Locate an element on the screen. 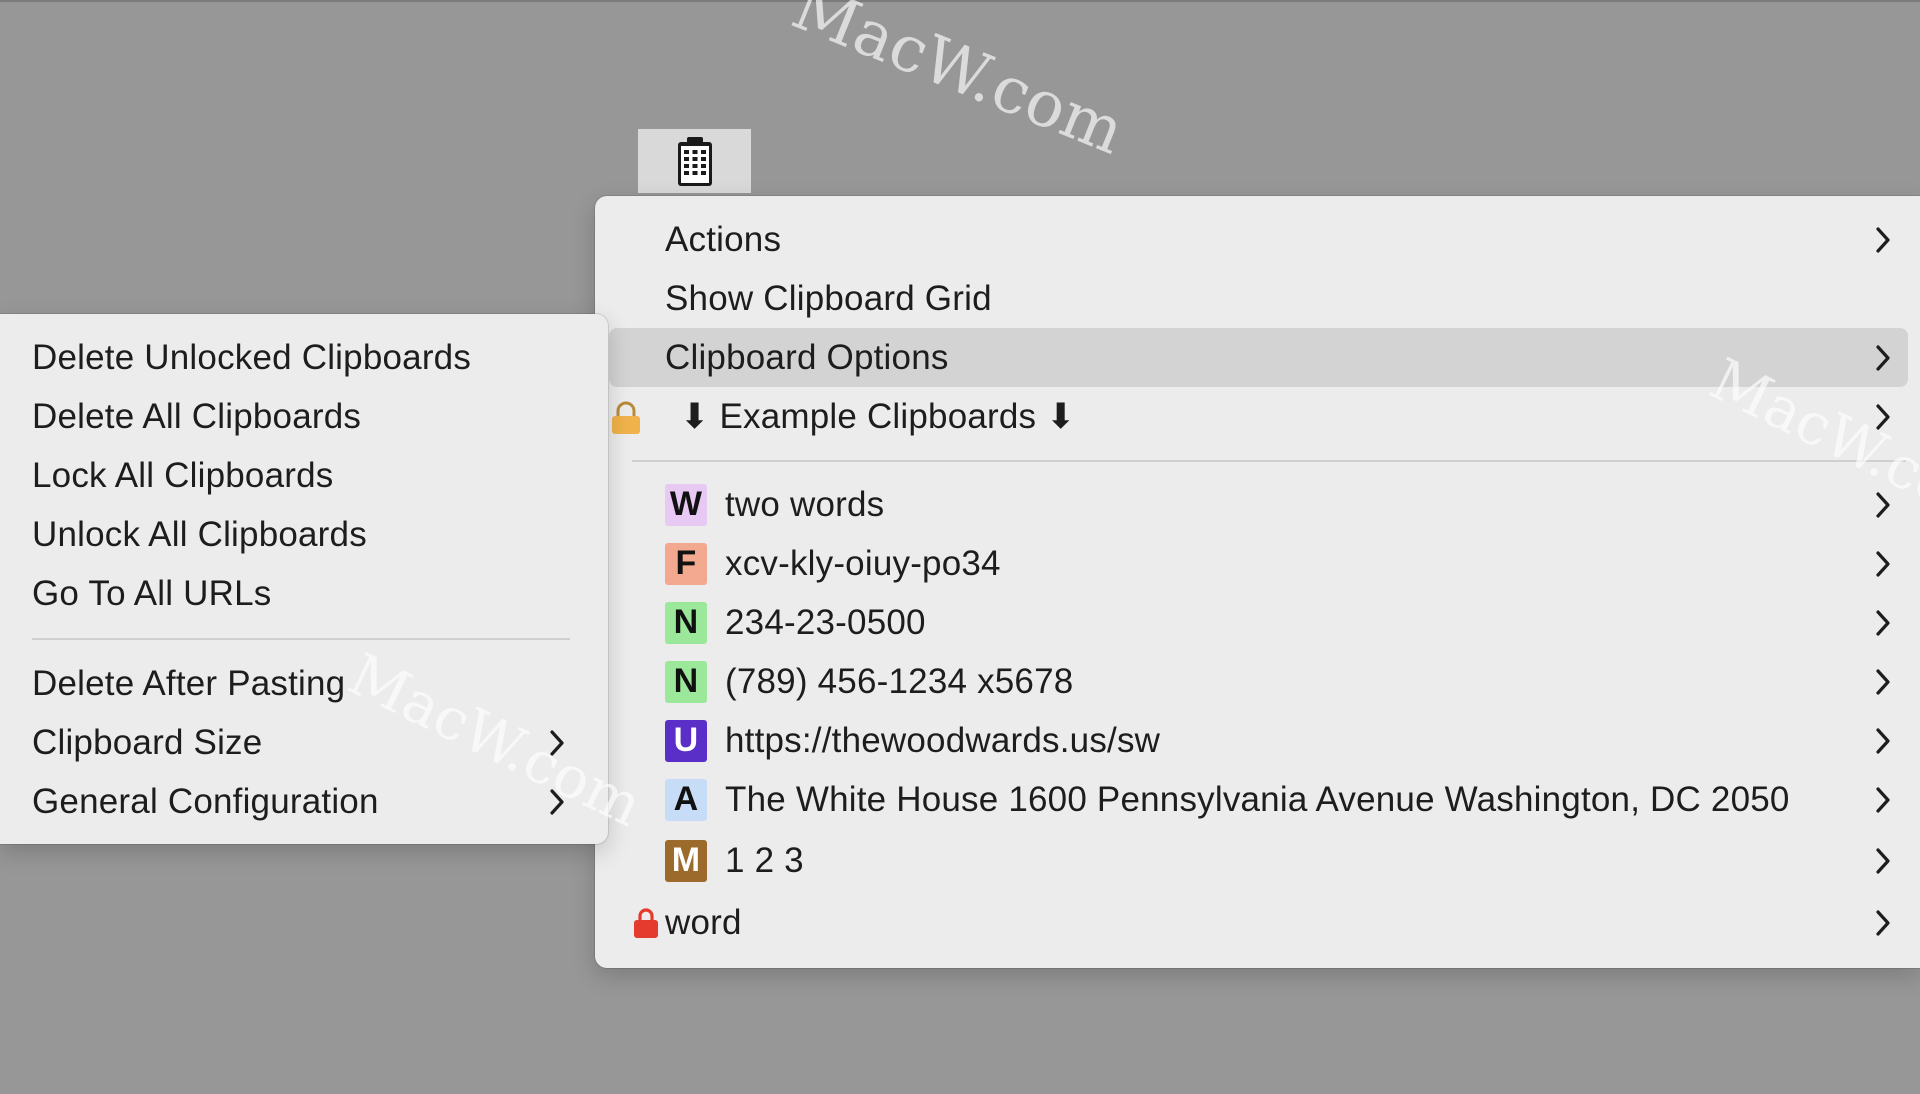 The image size is (1920, 1094). submenu-item-delete-all: Delete All Clipboards is located at coordinates (304, 416).